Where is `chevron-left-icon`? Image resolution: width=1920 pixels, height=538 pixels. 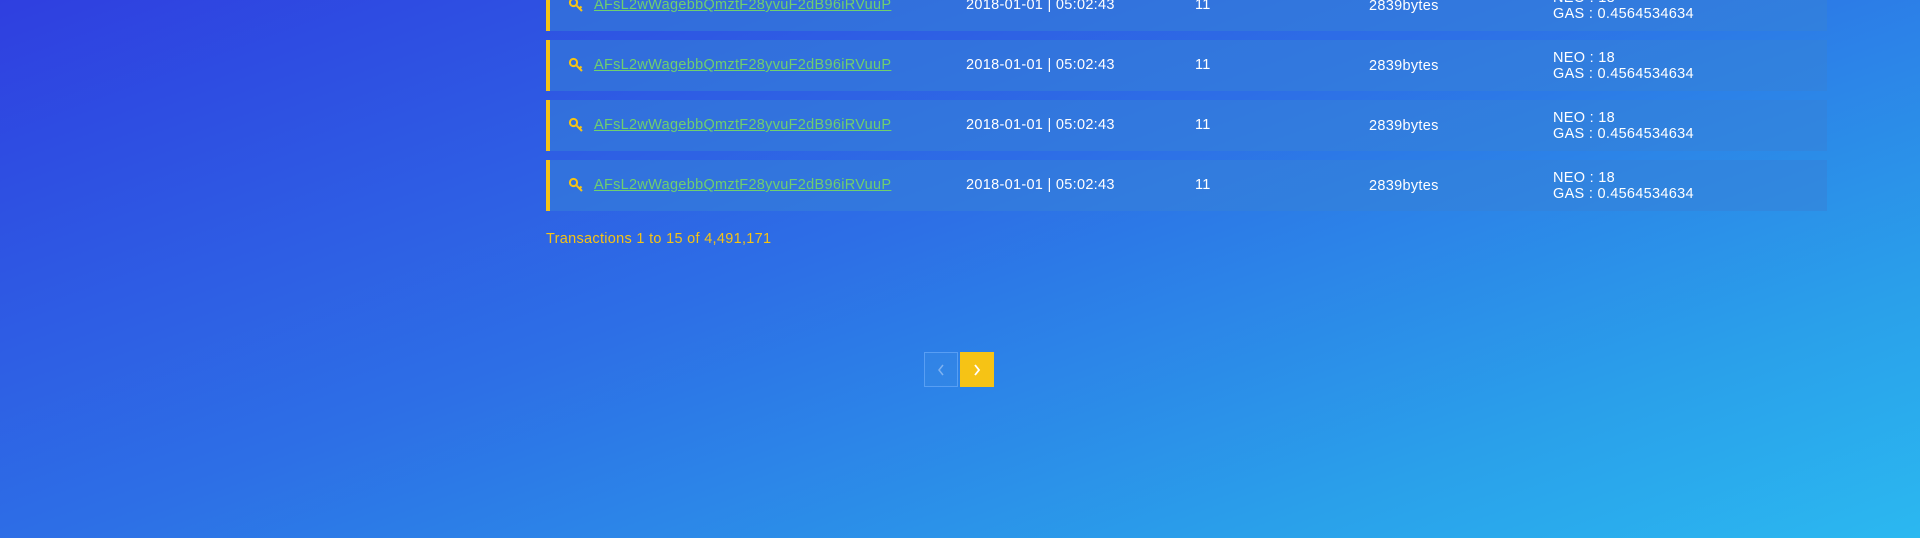
chevron-left-icon is located at coordinates (941, 369).